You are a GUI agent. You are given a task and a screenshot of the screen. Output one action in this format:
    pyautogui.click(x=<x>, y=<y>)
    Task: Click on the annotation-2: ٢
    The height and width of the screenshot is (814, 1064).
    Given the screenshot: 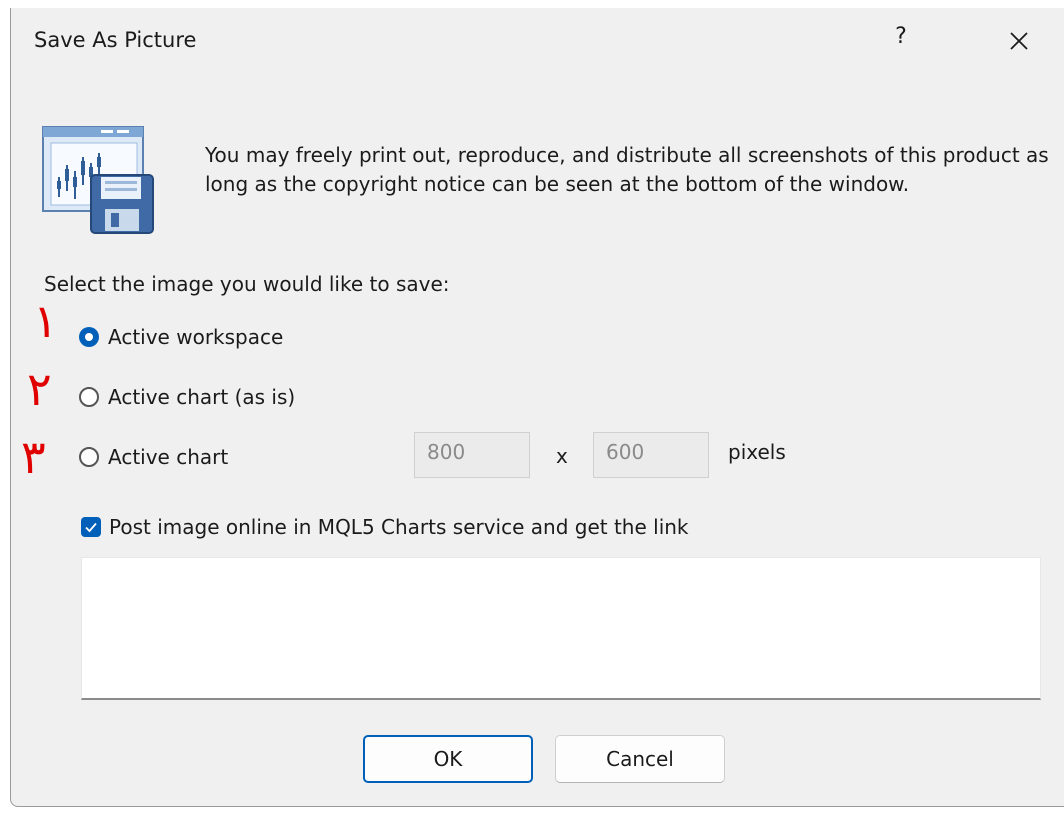 What is the action you would take?
    pyautogui.click(x=39, y=389)
    